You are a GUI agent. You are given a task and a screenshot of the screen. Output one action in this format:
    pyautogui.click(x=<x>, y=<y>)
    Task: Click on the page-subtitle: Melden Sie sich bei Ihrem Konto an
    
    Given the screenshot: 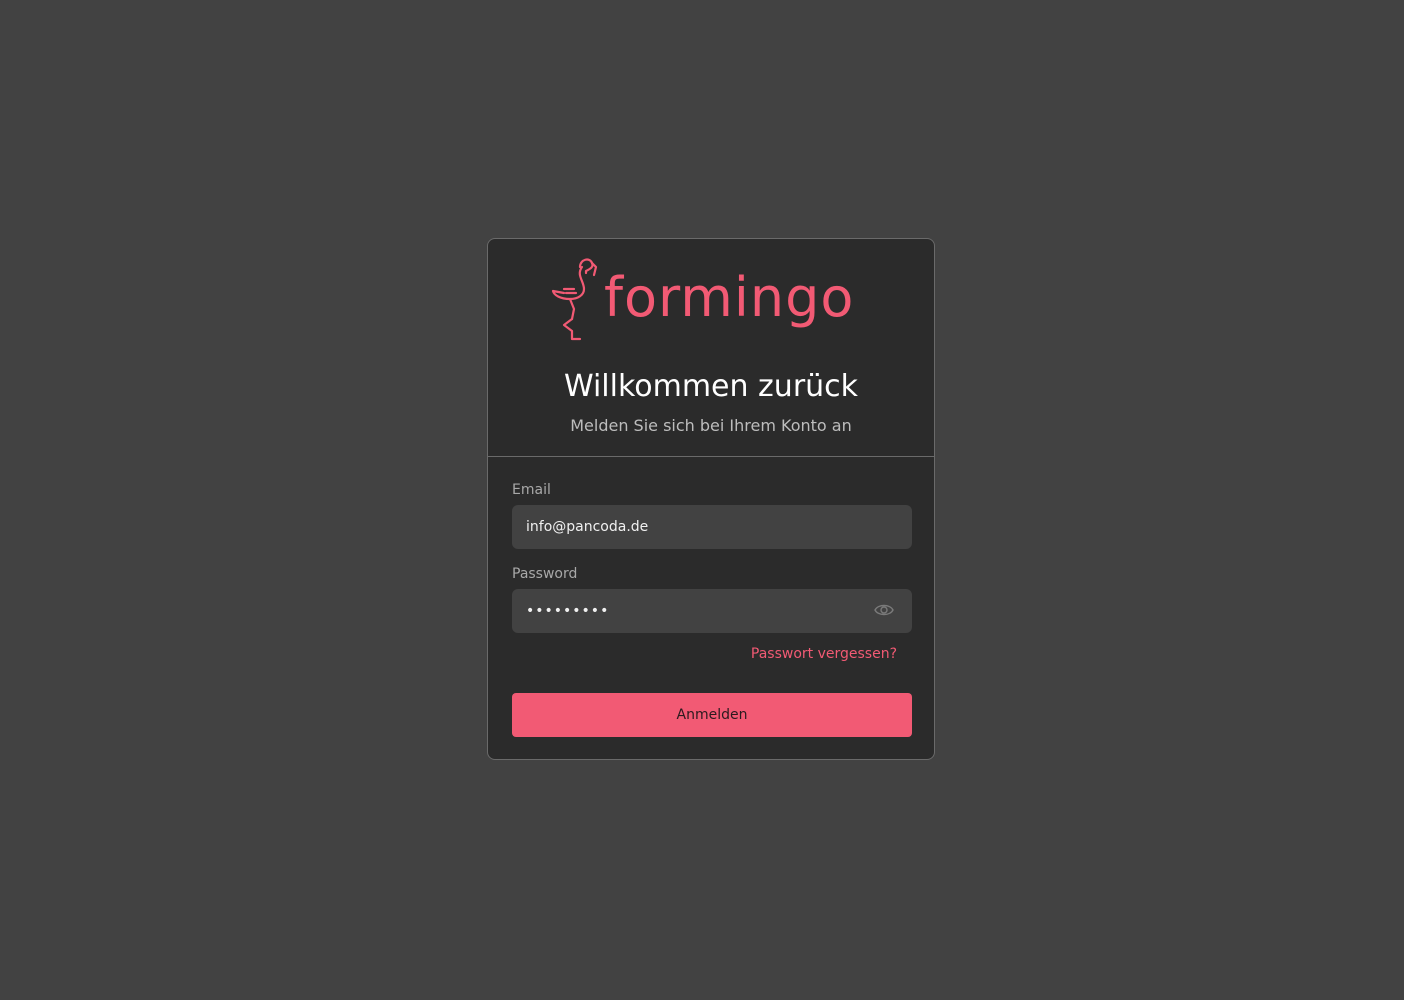 What is the action you would take?
    pyautogui.click(x=711, y=425)
    